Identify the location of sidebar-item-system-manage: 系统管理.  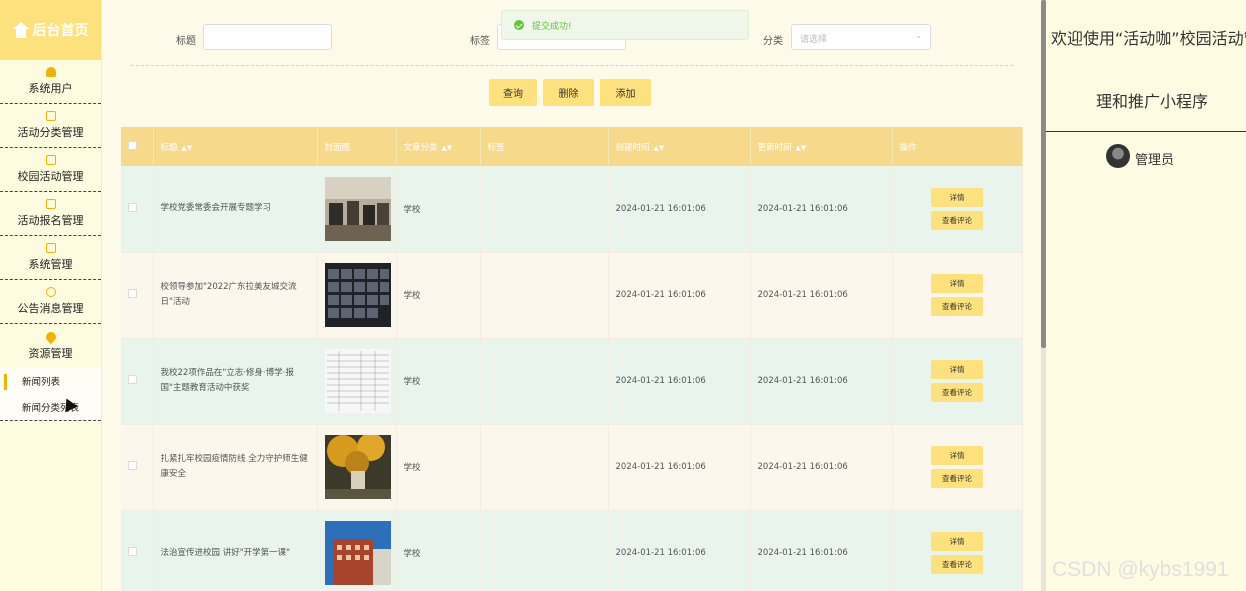
(50, 258).